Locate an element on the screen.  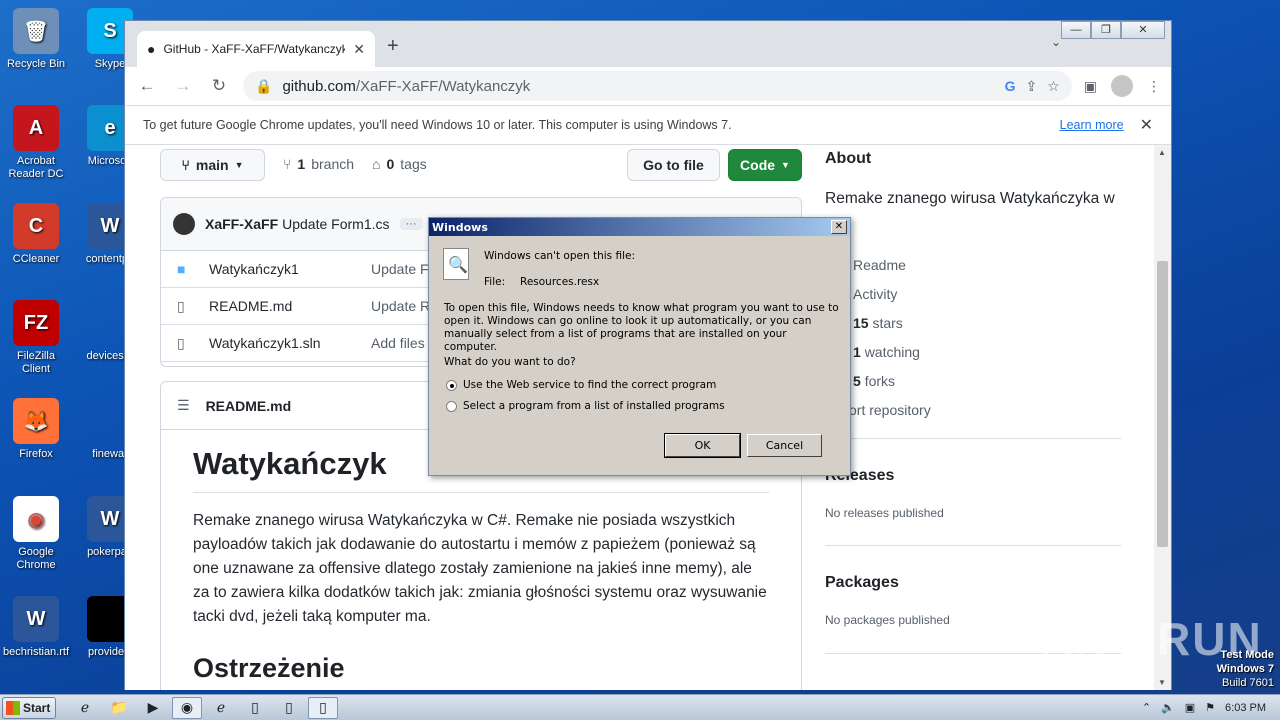
desktop-shortcut: FZ FileZilla Client is located at coordinates (36, 338).